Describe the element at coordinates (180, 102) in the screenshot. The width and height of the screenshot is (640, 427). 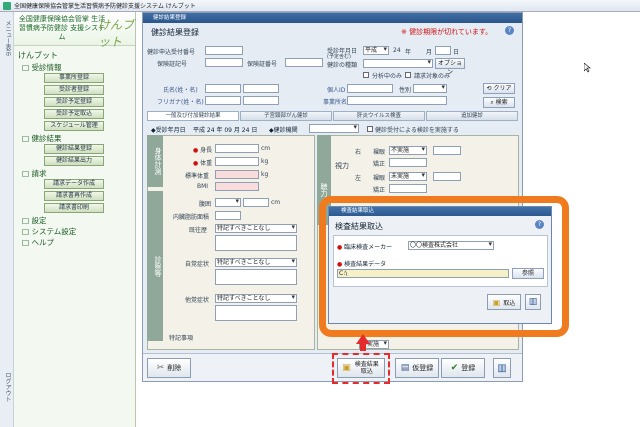
I see `kana-label: フリガナ(姓・名)` at that location.